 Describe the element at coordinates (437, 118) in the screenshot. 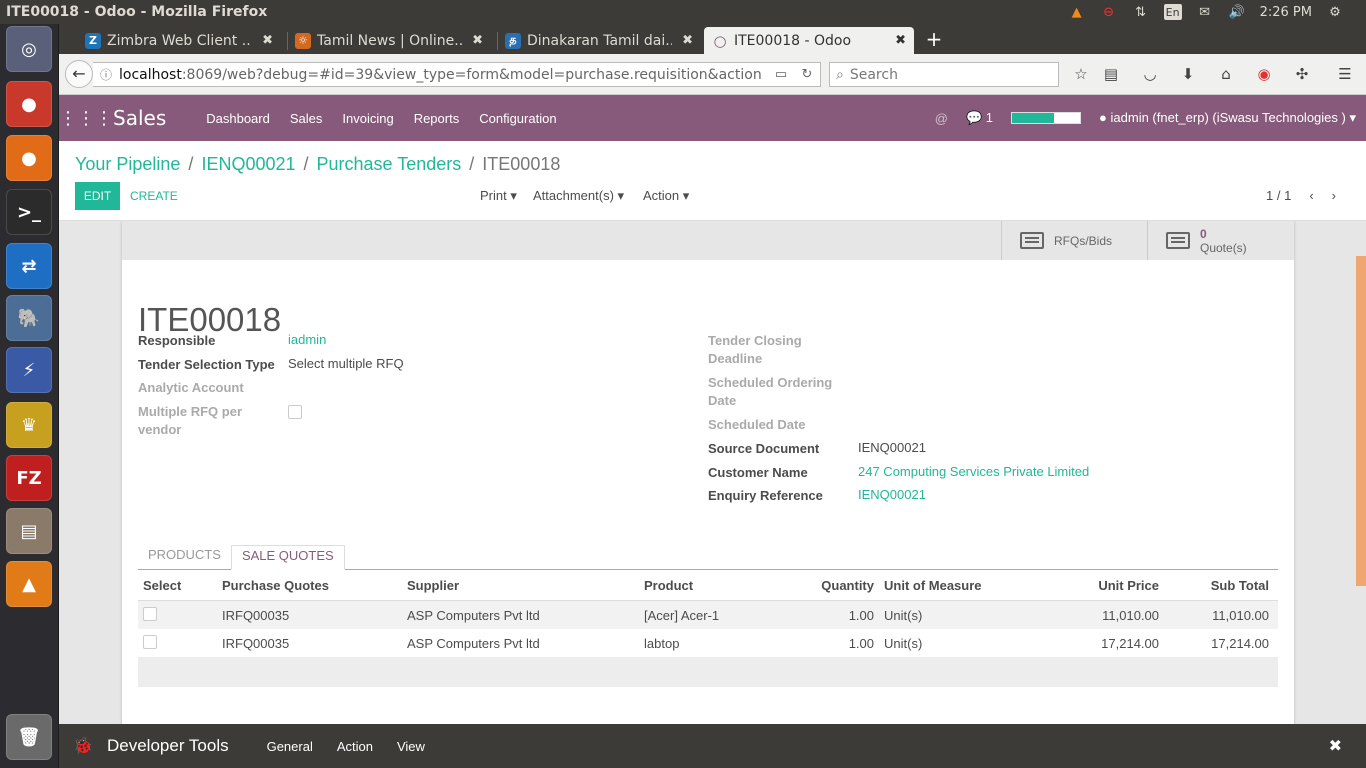

I see `menu-item-reports: Reports` at that location.